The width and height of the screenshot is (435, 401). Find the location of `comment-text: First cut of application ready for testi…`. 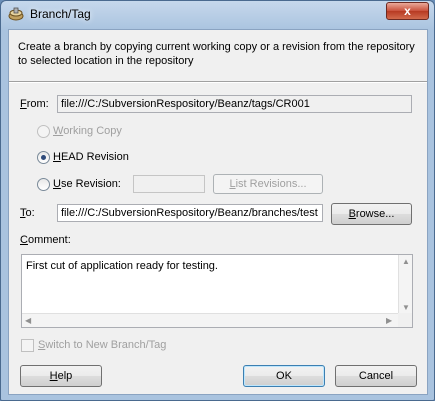

comment-text: First cut of application ready for testi… is located at coordinates (122, 266).